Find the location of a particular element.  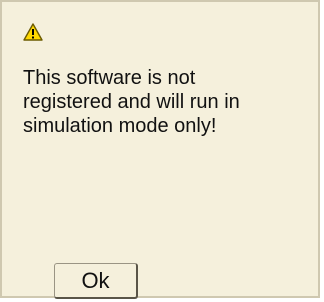

ok-button: Ok is located at coordinates (96, 281).